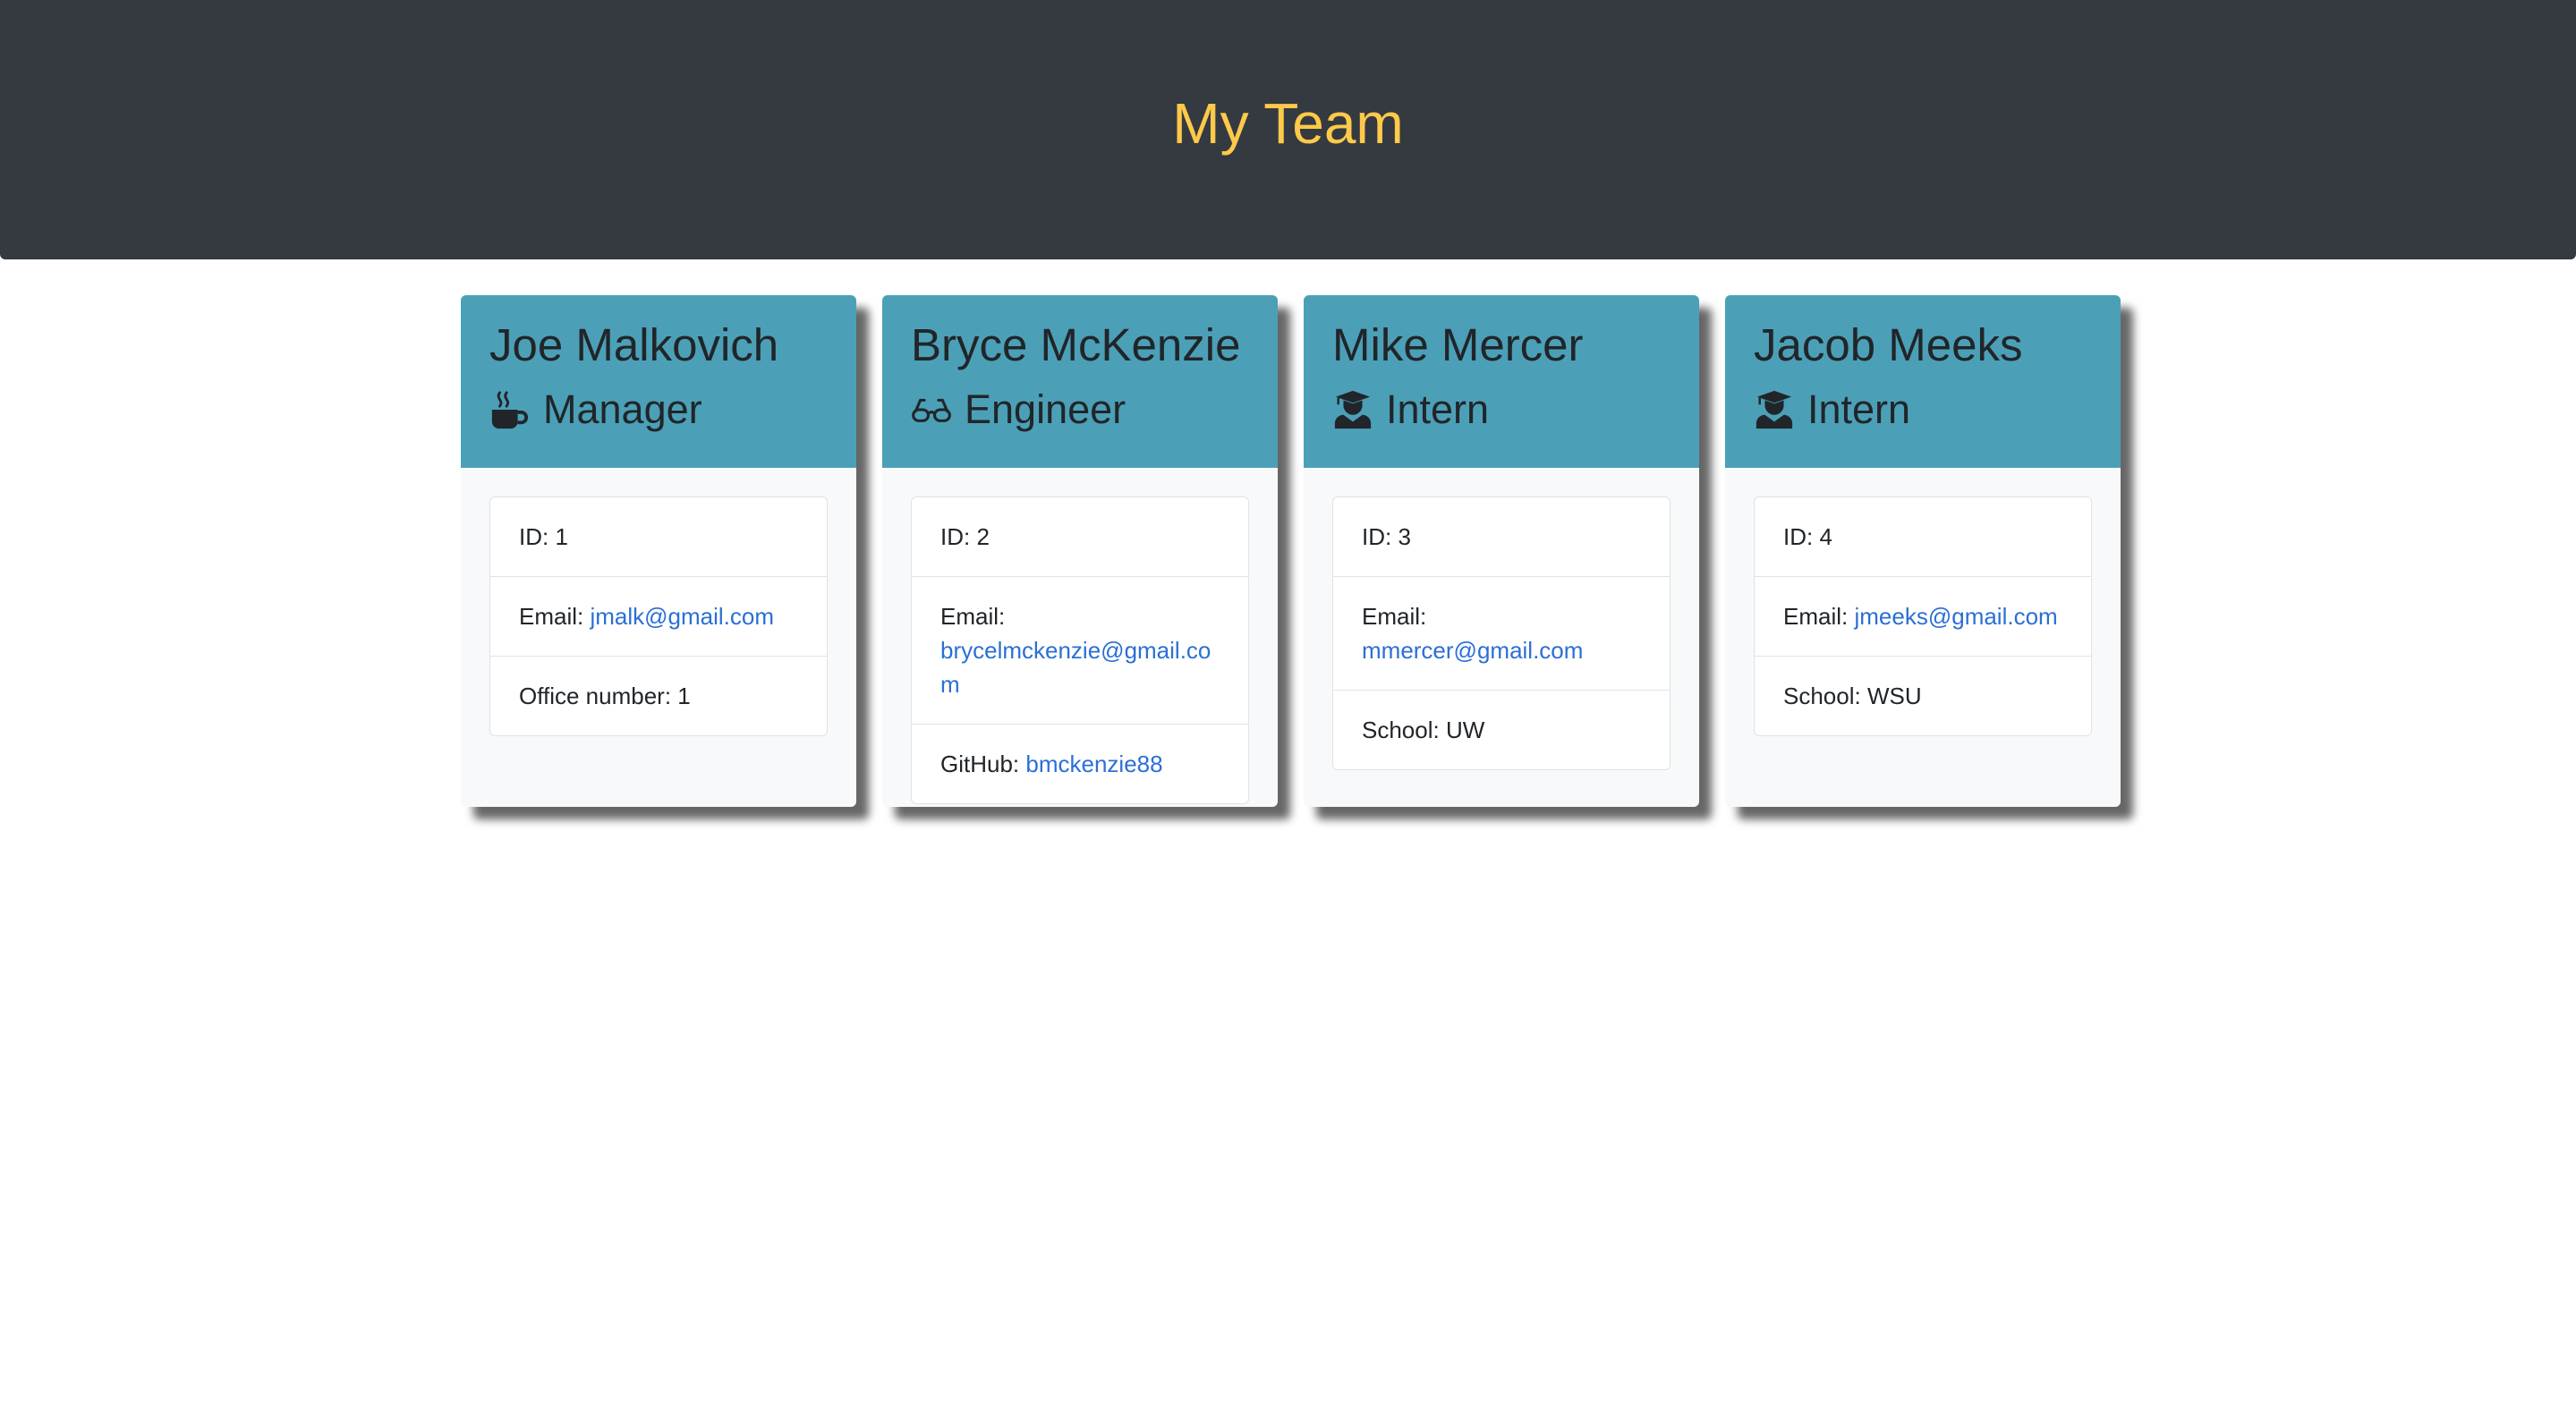 The image size is (2576, 1408). I want to click on info-id: ID: 3, so click(1501, 537).